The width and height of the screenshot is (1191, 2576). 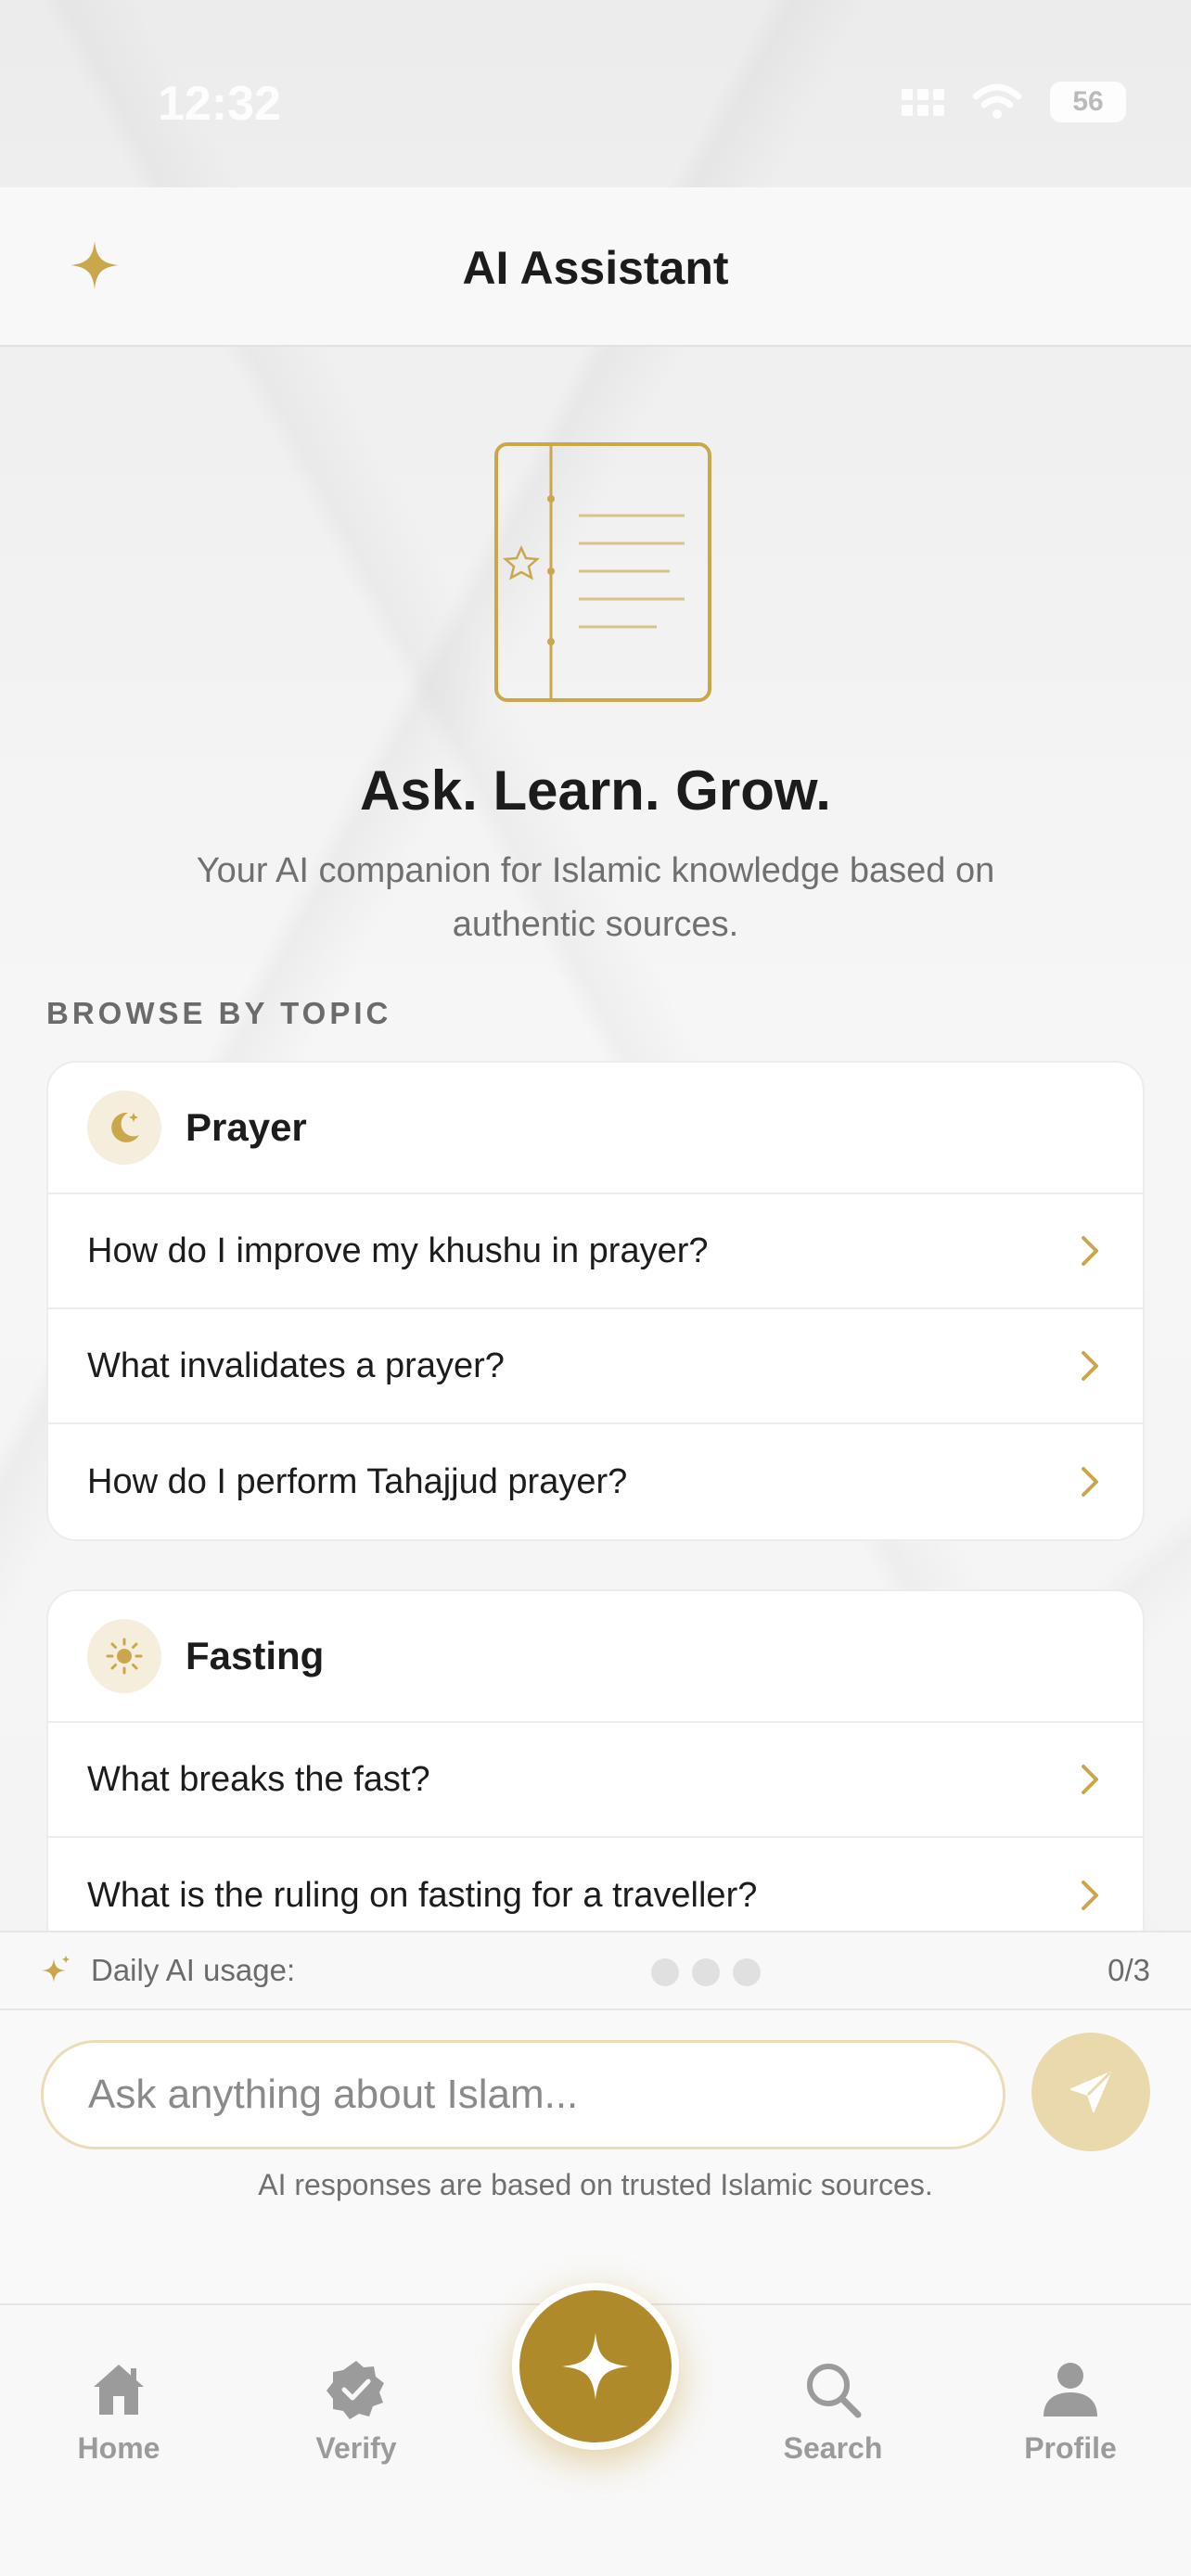 What do you see at coordinates (357, 1481) in the screenshot?
I see `question-text: How do I perform Tahajjud prayer?` at bounding box center [357, 1481].